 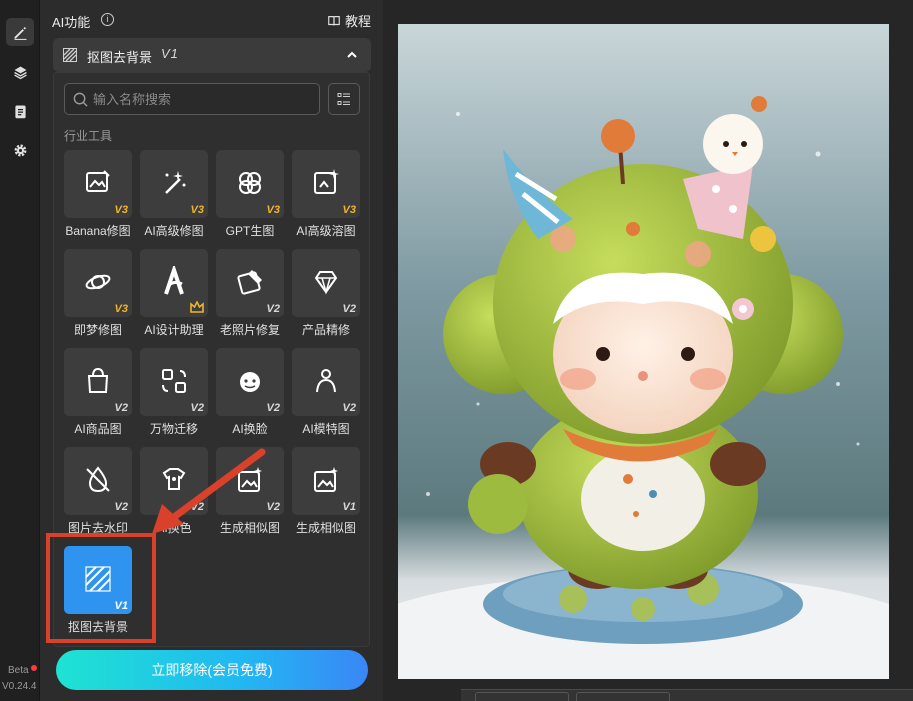 I want to click on icon-rail: Beta V0.24.4, so click(x=20, y=350).